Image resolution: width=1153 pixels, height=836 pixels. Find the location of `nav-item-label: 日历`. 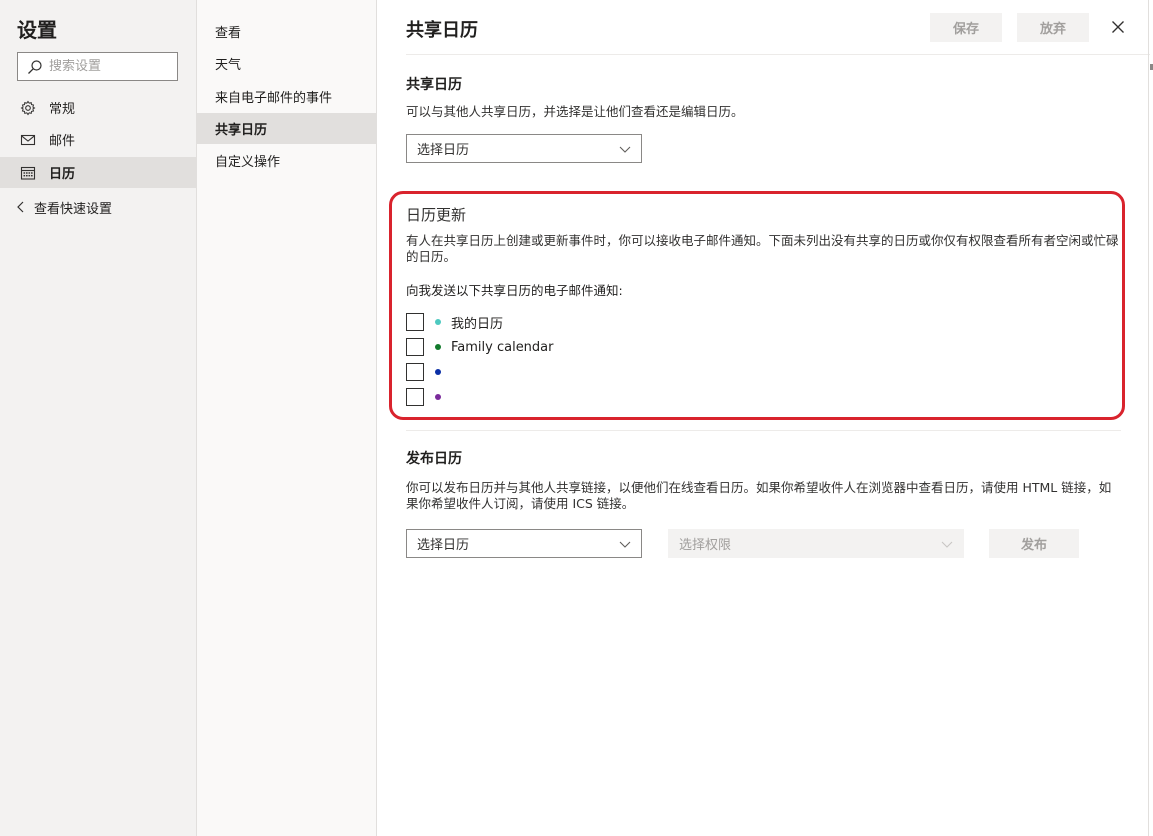

nav-item-label: 日历 is located at coordinates (62, 174).